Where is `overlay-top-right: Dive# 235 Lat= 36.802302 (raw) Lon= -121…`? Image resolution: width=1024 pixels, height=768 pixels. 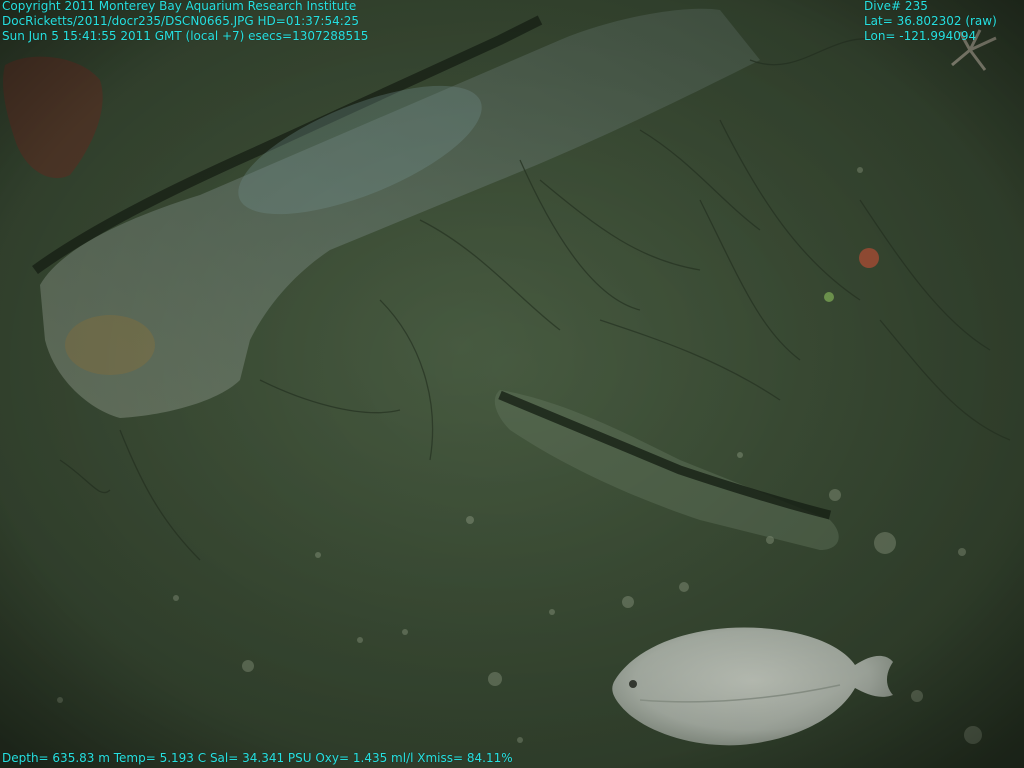
overlay-top-right: Dive# 235 Lat= 36.802302 (raw) Lon= -121… is located at coordinates (930, 22).